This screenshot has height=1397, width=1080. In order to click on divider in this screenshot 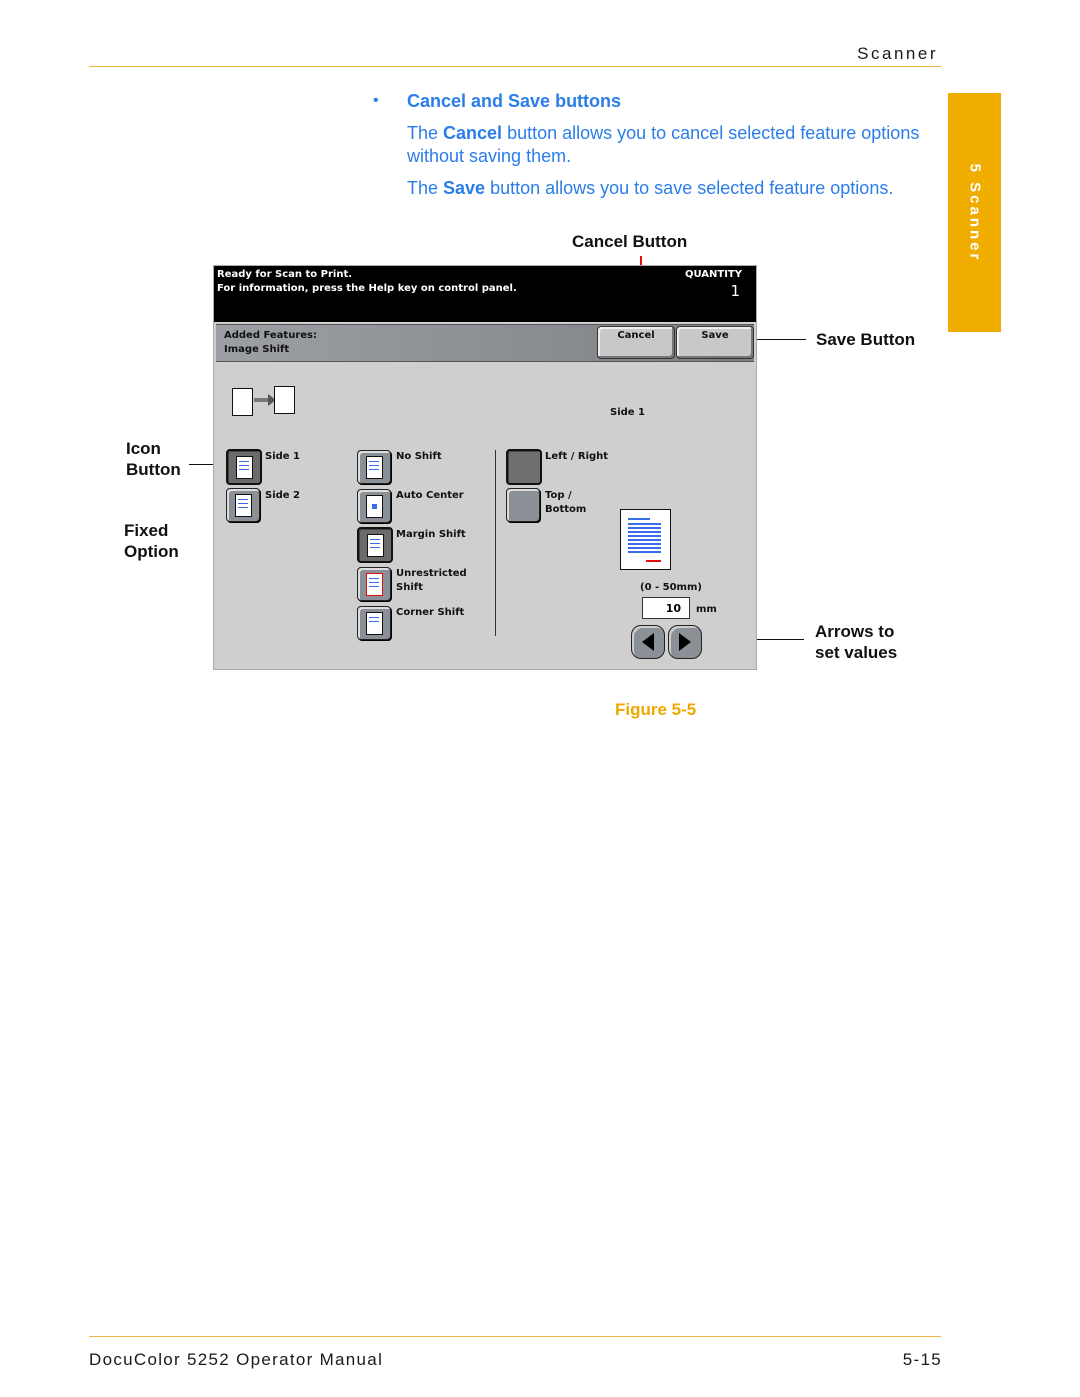, I will do `click(495, 543)`.